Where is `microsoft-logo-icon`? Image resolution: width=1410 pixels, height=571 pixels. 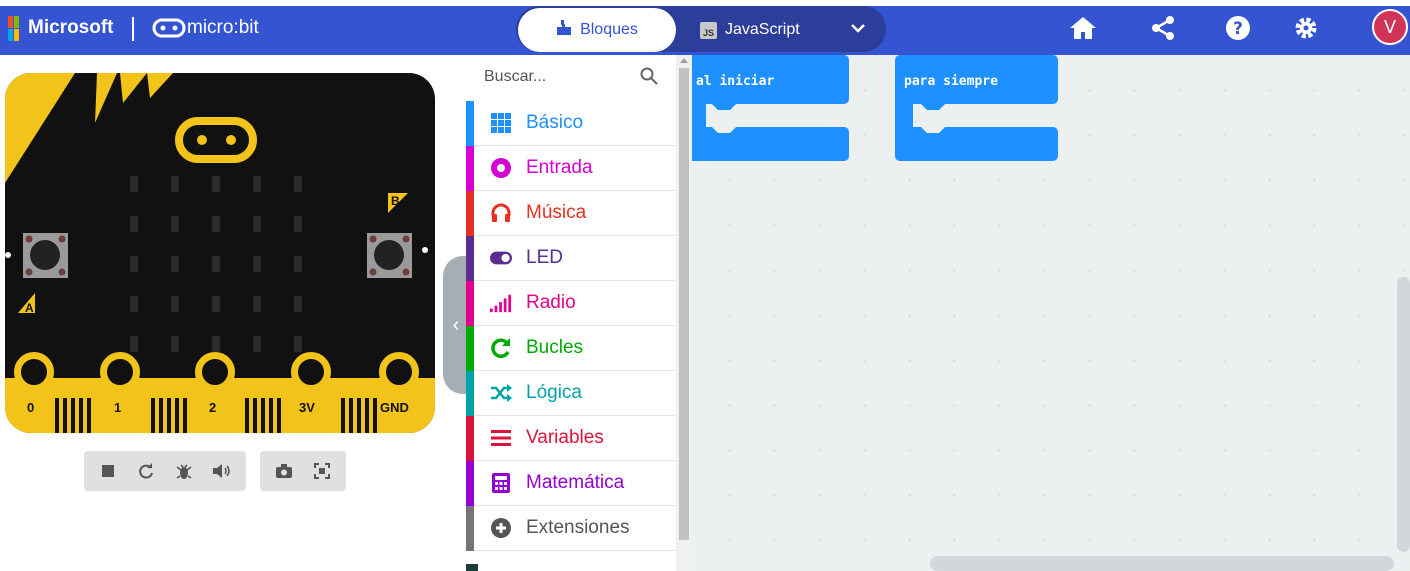 microsoft-logo-icon is located at coordinates (14, 29).